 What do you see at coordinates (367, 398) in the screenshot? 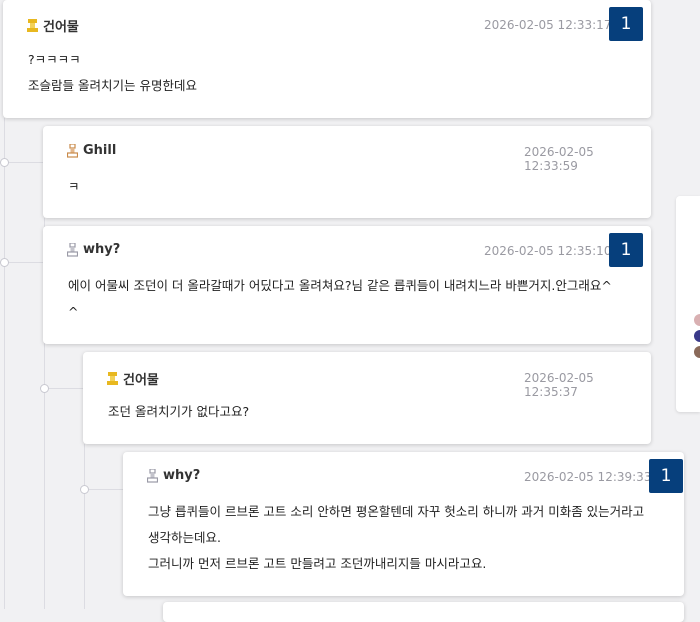
I see `comment-card: 건어물 2026-02-05 12:35:37 조던 올려치기가 없다고요?` at bounding box center [367, 398].